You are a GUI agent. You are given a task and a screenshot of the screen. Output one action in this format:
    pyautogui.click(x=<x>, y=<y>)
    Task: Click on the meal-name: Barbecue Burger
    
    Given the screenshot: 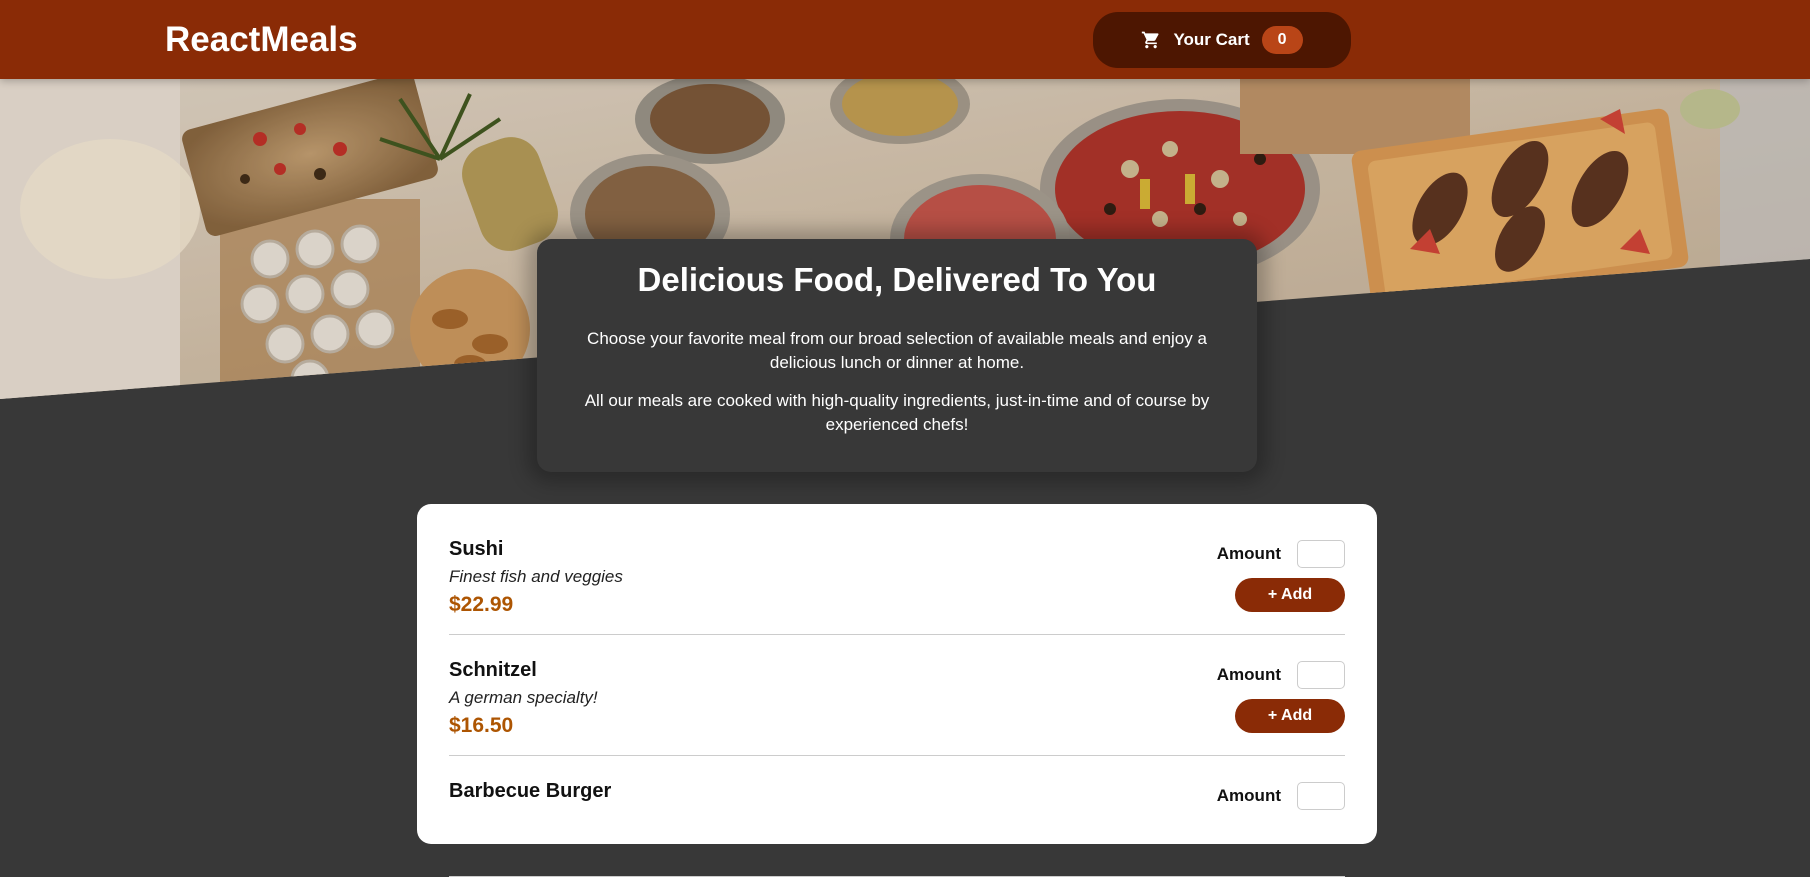 What is the action you would take?
    pyautogui.click(x=530, y=791)
    